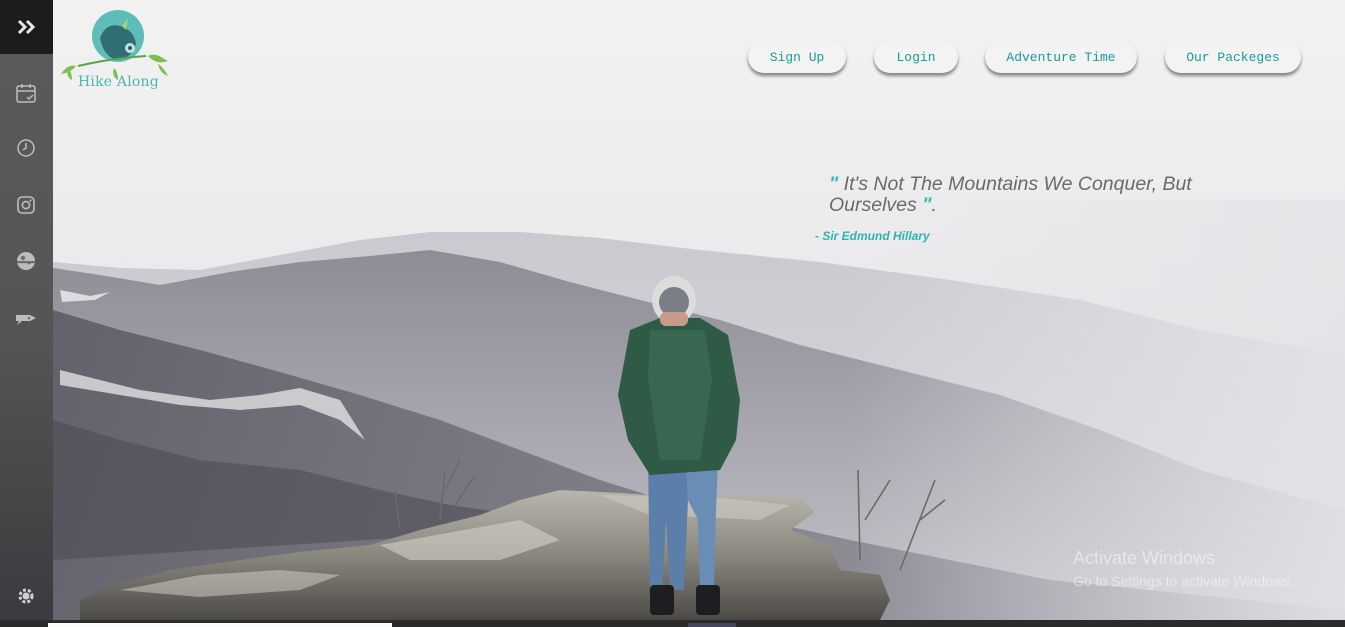 This screenshot has height=627, width=1345. I want to click on bottom-strip, so click(672, 623).